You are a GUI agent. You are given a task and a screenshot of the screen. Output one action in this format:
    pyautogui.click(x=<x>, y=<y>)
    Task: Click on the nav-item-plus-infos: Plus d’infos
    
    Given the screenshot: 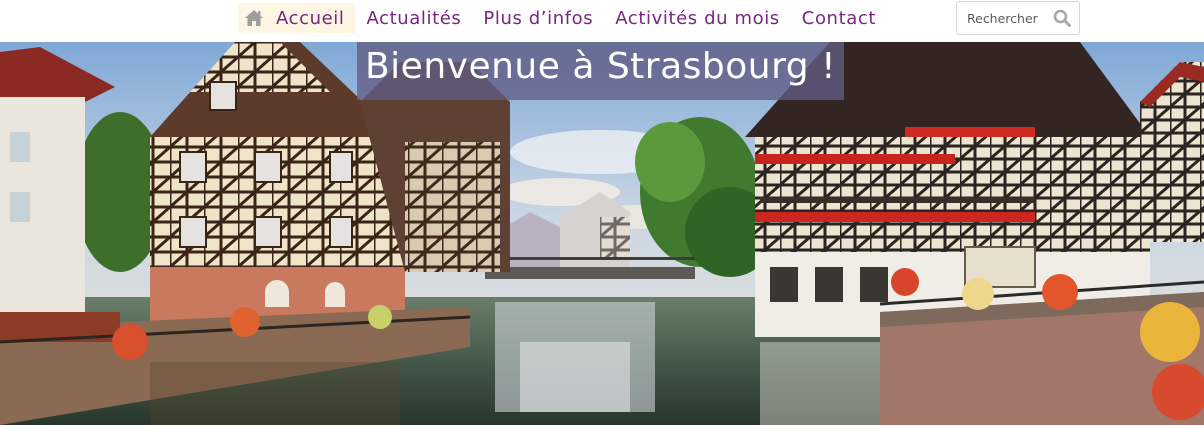 What is the action you would take?
    pyautogui.click(x=538, y=18)
    